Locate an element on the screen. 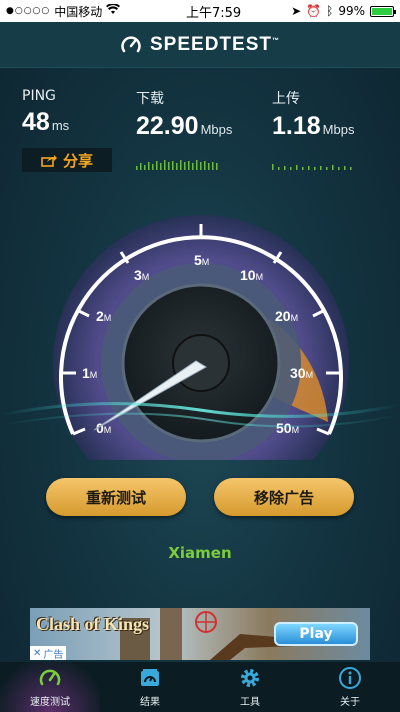 The image size is (400, 712). battery-icon is located at coordinates (383, 11).